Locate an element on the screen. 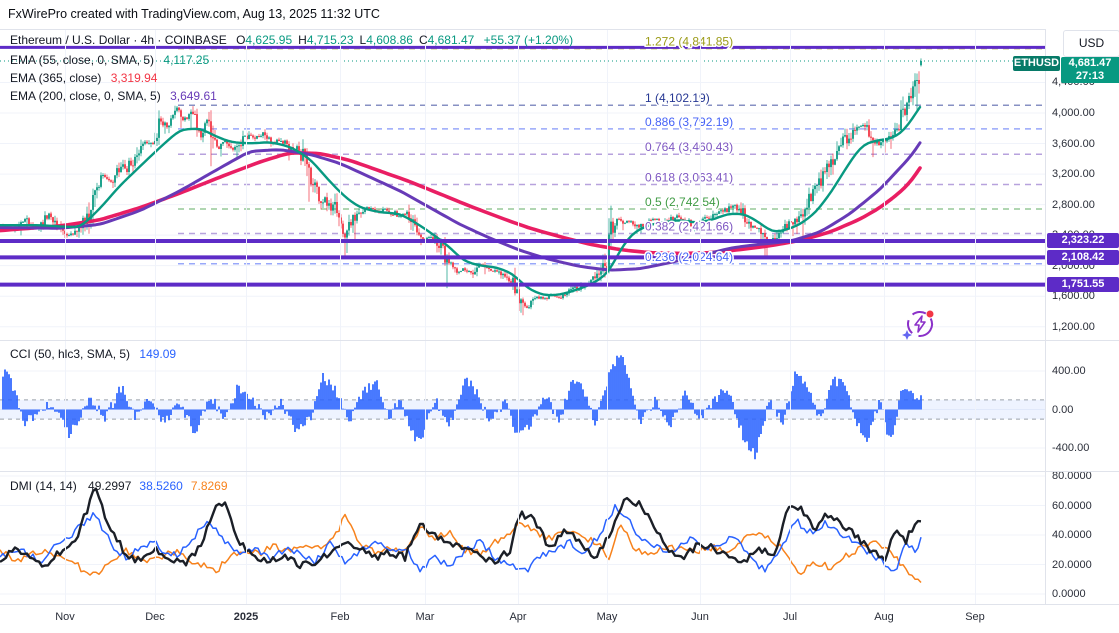 Image resolution: width=1119 pixels, height=633 pixels. svg-text: 1.272 (4,841.85) is located at coordinates (689, 42).